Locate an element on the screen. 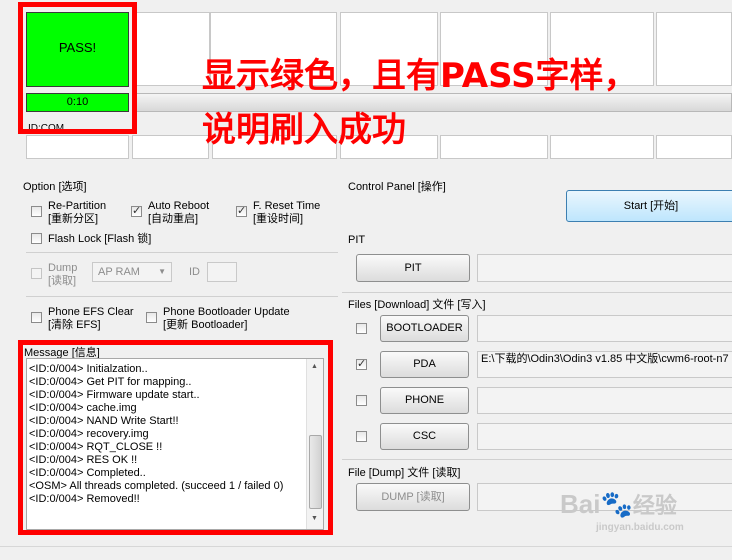  phone-bootloader-label-2: [更新 Bootloader] is located at coordinates (205, 325).